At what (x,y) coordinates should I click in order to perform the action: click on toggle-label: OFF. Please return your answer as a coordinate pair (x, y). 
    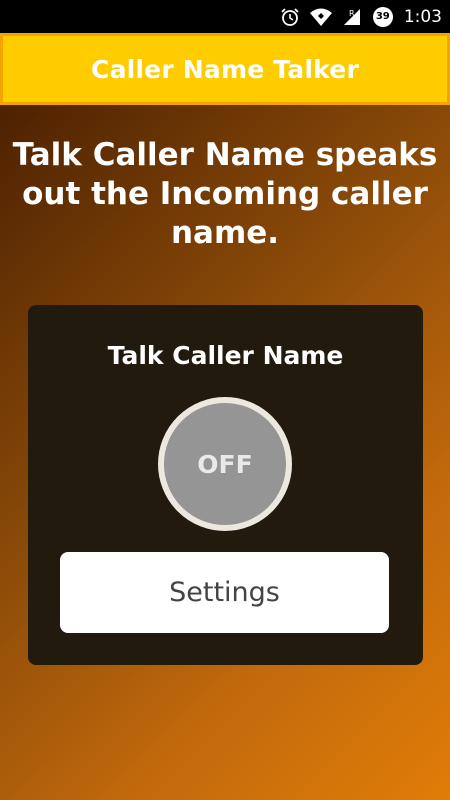
    Looking at the image, I should click on (225, 464).